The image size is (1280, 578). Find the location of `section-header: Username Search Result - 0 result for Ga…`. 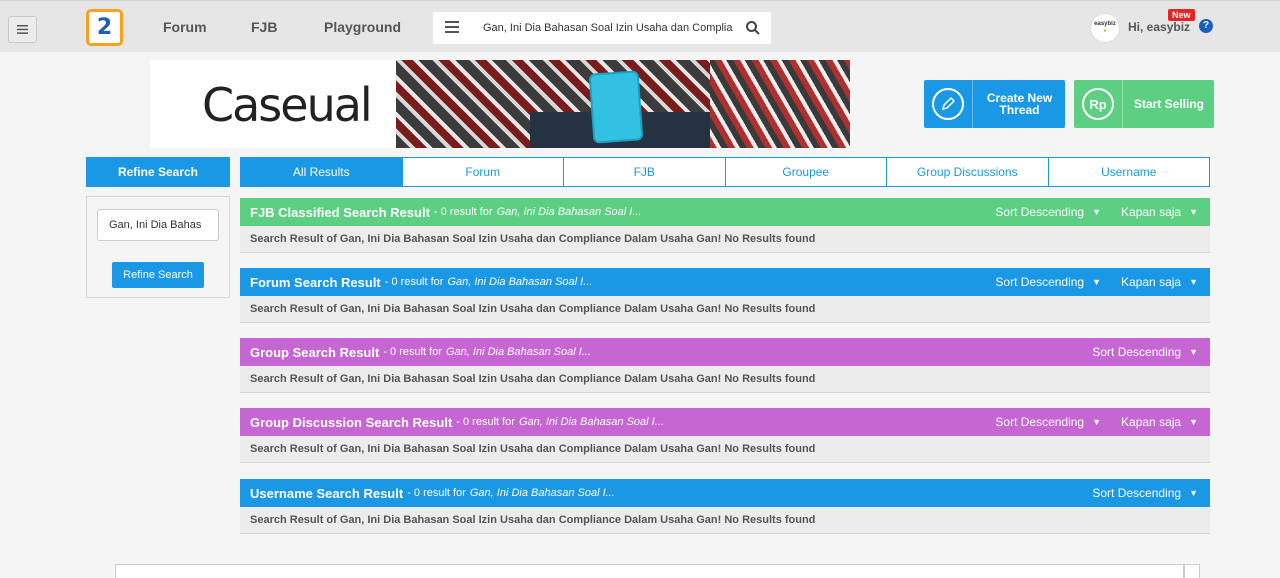

section-header: Username Search Result - 0 result for Ga… is located at coordinates (725, 493).